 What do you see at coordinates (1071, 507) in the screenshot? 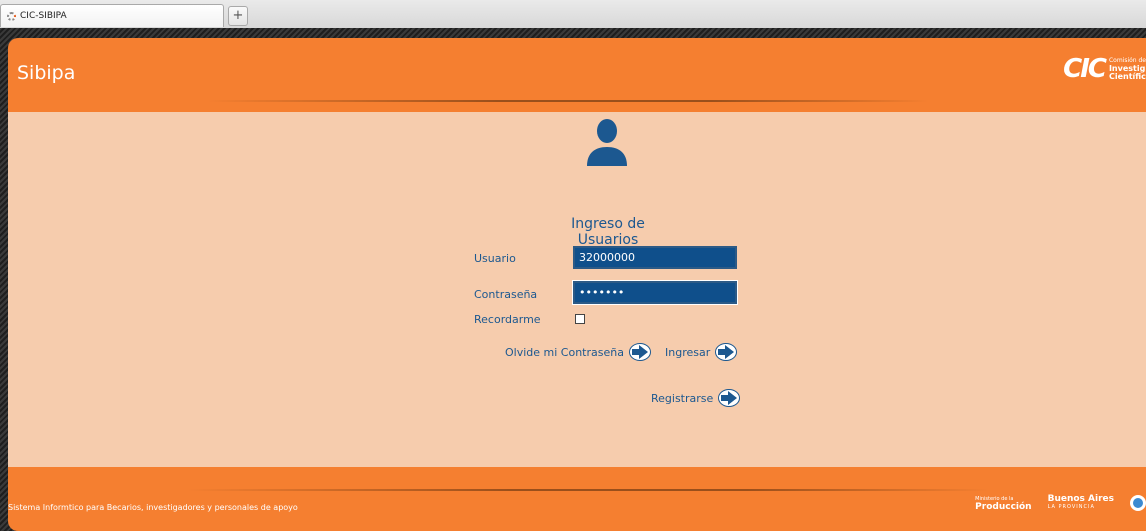
I see `la-provincia-text: LA PROVINCIA` at bounding box center [1071, 507].